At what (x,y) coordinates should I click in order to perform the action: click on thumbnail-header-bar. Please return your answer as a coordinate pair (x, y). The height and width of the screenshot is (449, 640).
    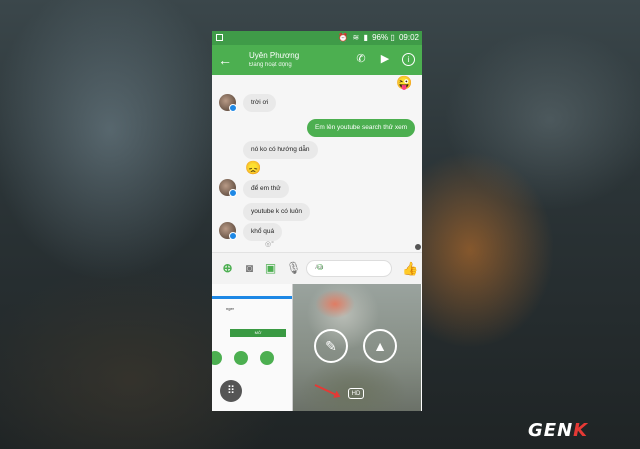
    Looking at the image, I should click on (252, 297).